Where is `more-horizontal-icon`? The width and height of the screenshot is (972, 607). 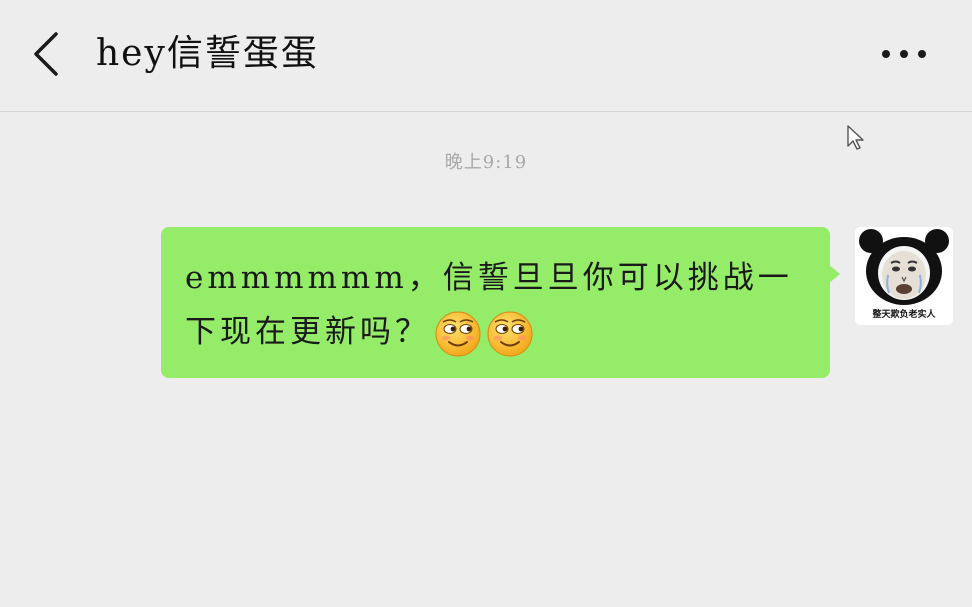
more-horizontal-icon is located at coordinates (904, 54).